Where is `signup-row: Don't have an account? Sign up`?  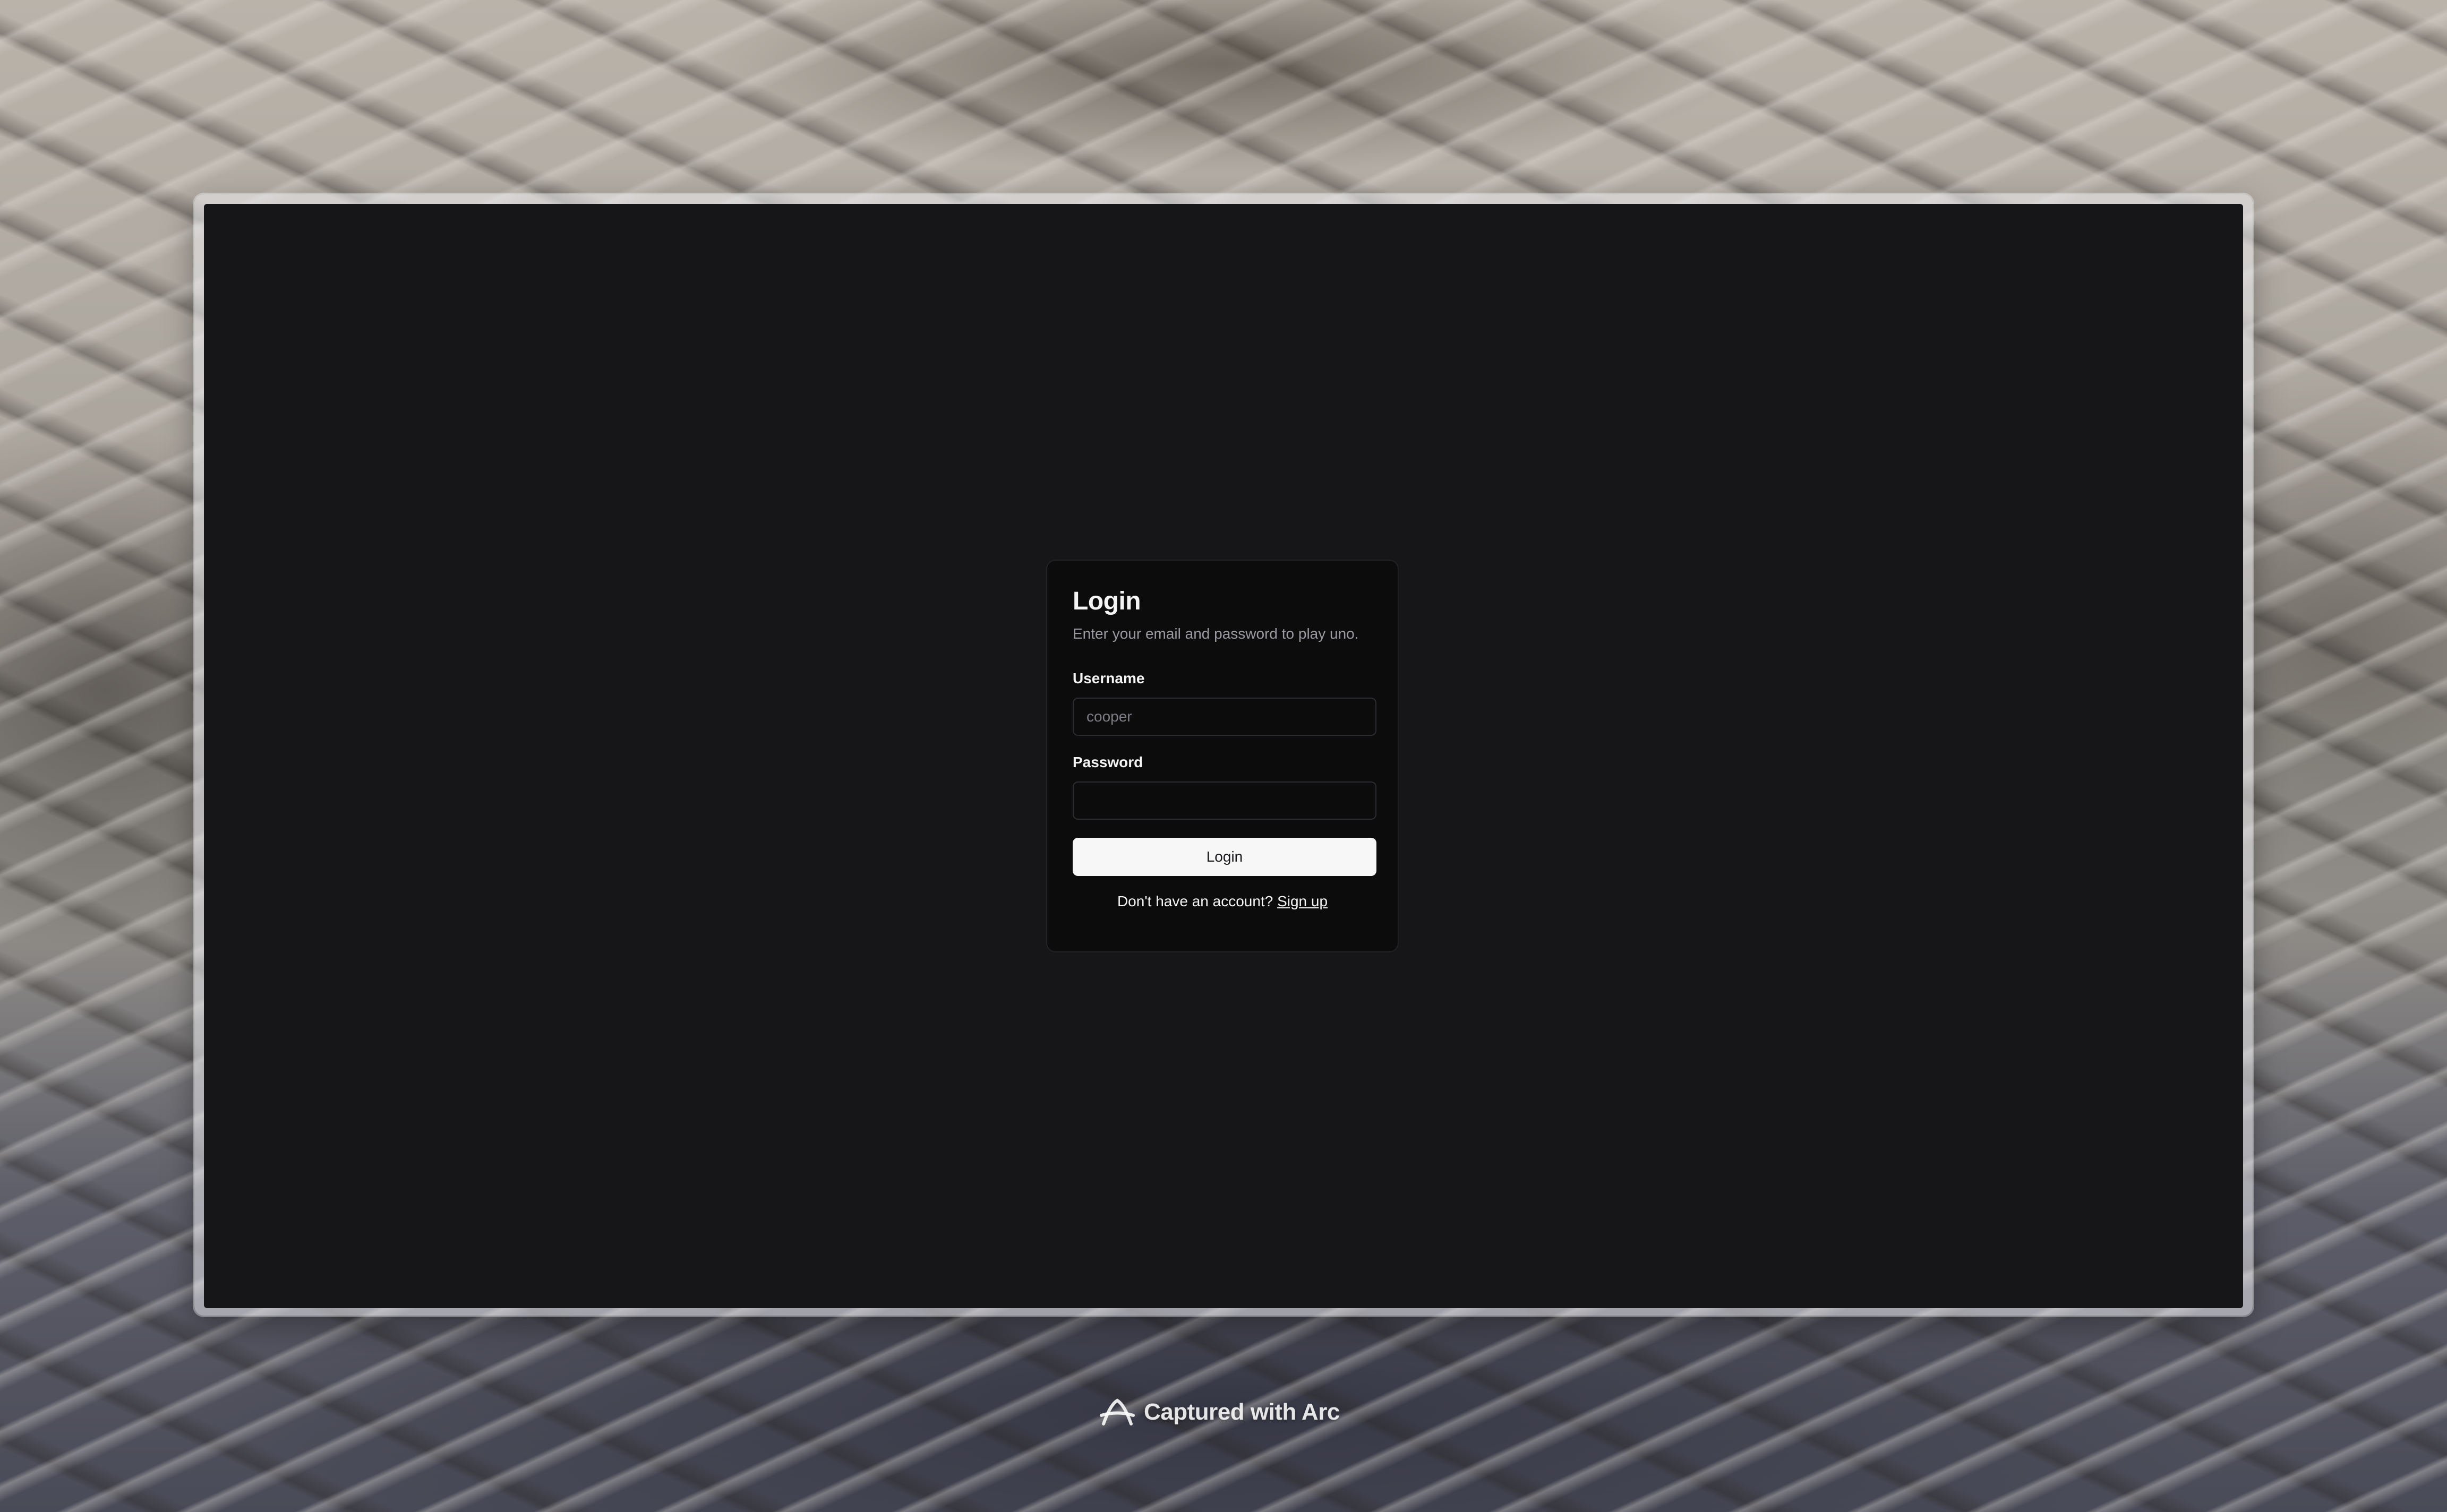
signup-row: Don't have an account? Sign up is located at coordinates (1222, 901).